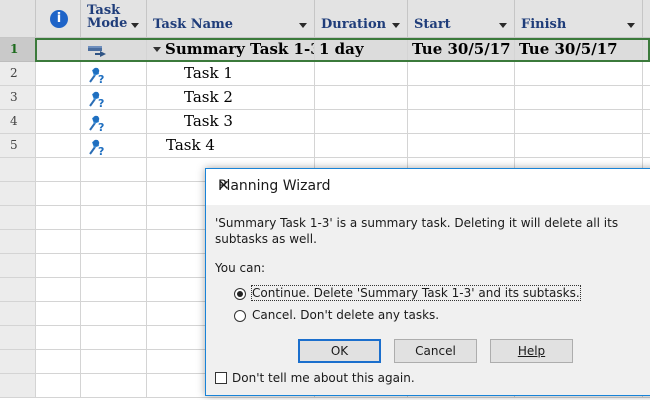  Describe the element at coordinates (240, 316) in the screenshot. I see `radio-cancel` at that location.